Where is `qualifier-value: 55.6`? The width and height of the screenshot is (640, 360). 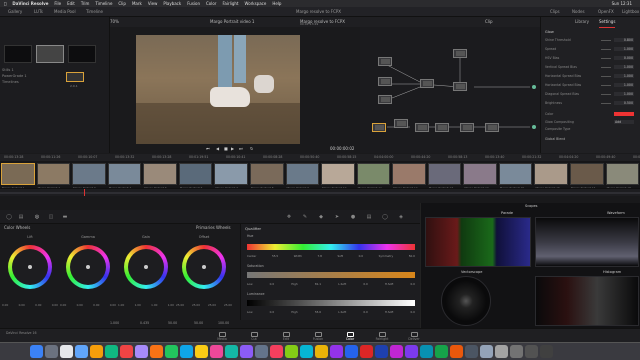 qualifier-value: 55.6 is located at coordinates (318, 312).